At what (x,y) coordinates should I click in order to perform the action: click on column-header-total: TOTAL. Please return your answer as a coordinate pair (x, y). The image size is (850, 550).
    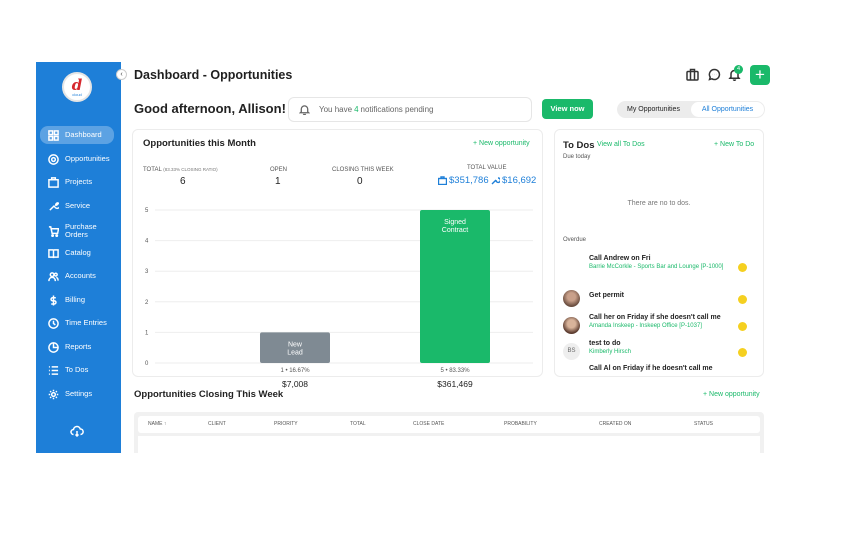
    Looking at the image, I should click on (358, 424).